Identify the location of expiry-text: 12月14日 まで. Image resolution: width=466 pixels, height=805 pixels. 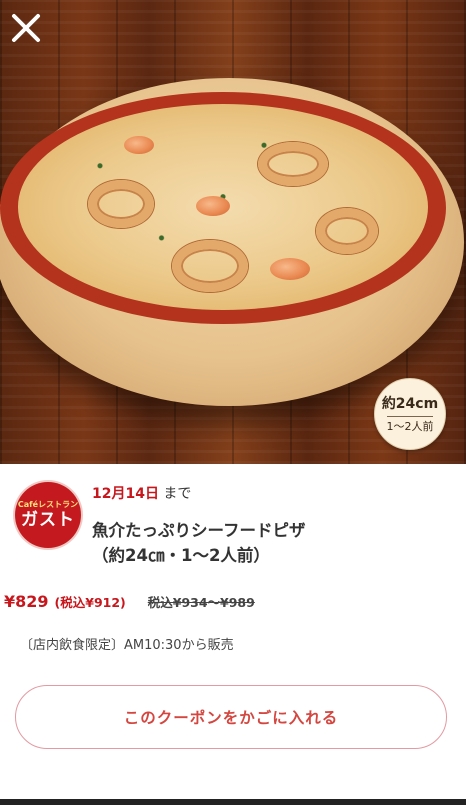
(141, 494).